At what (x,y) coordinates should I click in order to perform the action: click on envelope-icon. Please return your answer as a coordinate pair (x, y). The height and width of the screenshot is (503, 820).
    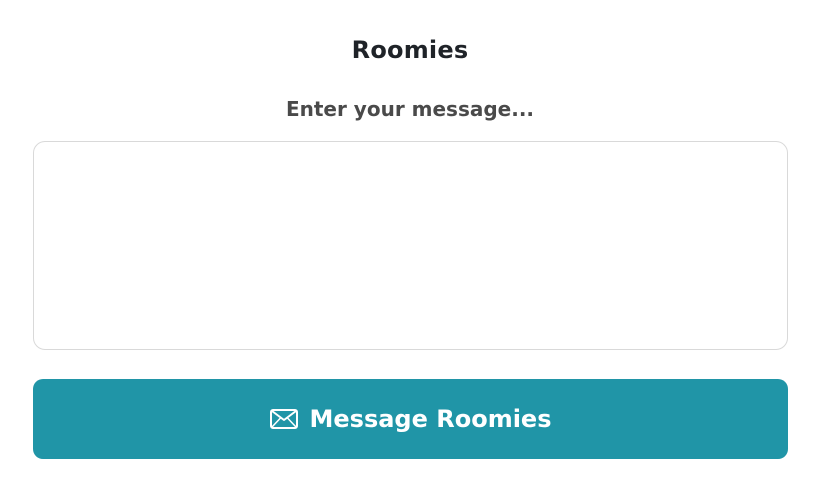
    Looking at the image, I should click on (283, 419).